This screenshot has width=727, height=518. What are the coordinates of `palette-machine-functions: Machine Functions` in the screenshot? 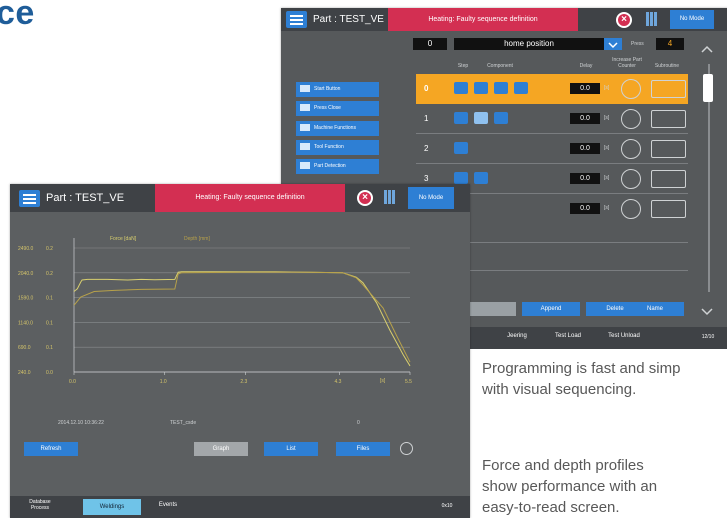 It's located at (337, 128).